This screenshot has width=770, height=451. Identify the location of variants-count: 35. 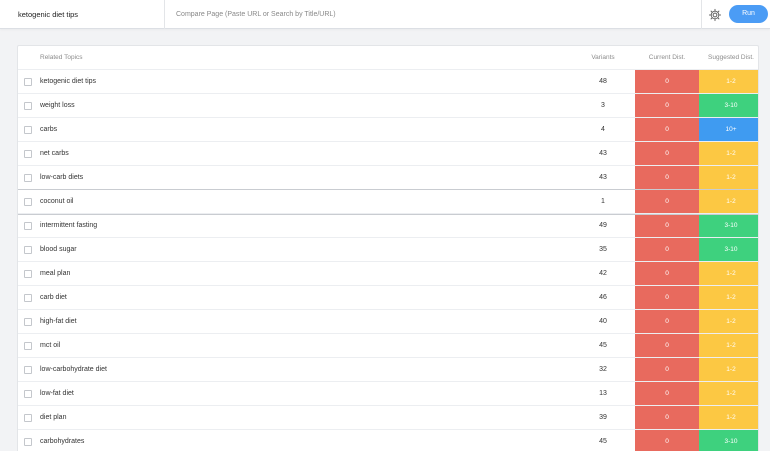
(603, 249).